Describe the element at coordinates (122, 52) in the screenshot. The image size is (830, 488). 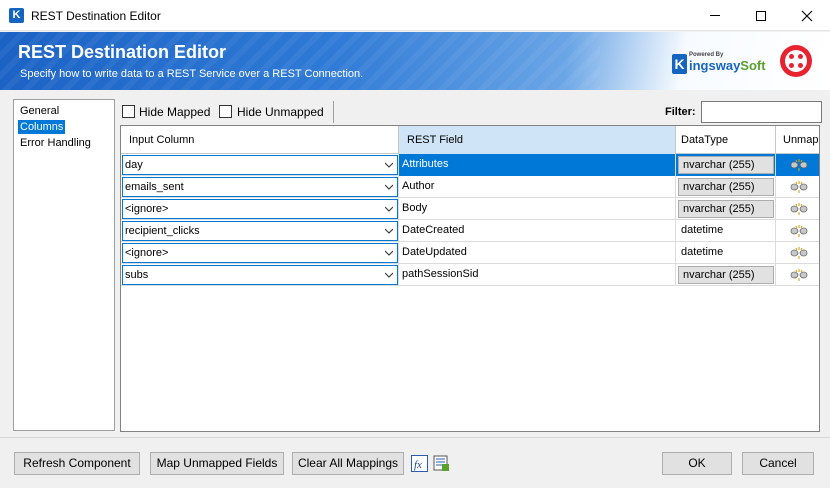
I see `banner-title: REST Destination Editor` at that location.